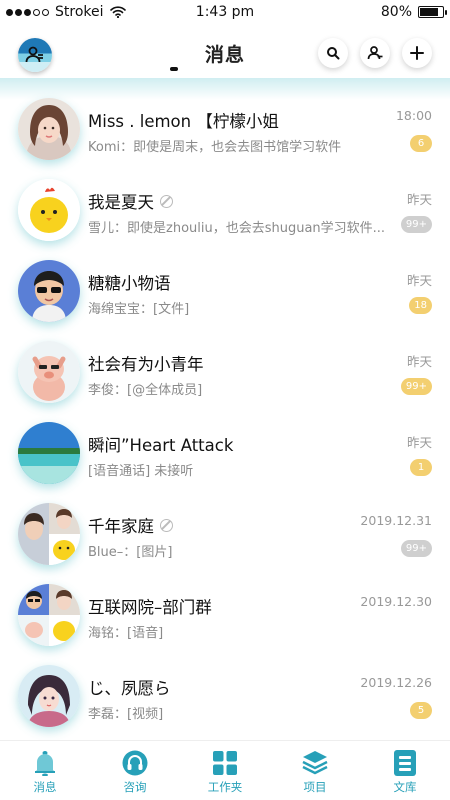  I want to click on plus-icon, so click(417, 53).